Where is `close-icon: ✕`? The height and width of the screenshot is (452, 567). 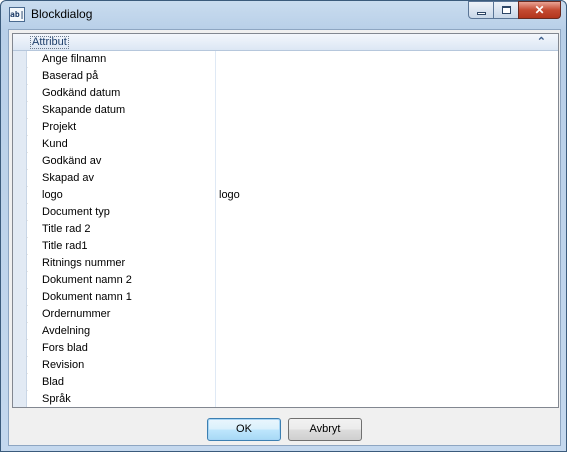 close-icon: ✕ is located at coordinates (539, 10).